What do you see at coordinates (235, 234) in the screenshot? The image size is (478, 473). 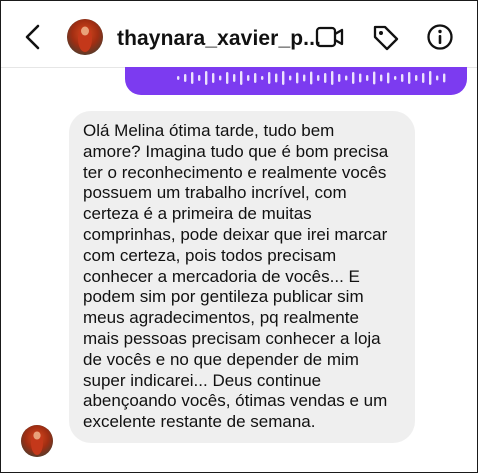 I see `message-line: comprinhas, pode deixar que irei marcar` at bounding box center [235, 234].